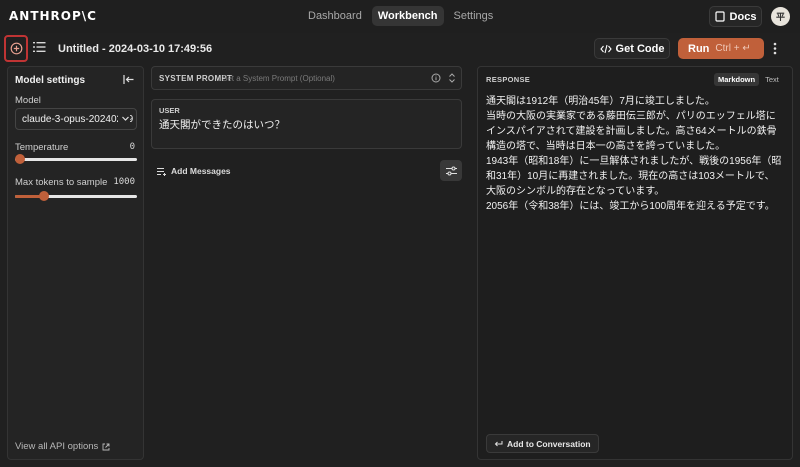 The height and width of the screenshot is (467, 800). Describe the element at coordinates (737, 79) in the screenshot. I see `format-markdown-option: Markdown` at that location.